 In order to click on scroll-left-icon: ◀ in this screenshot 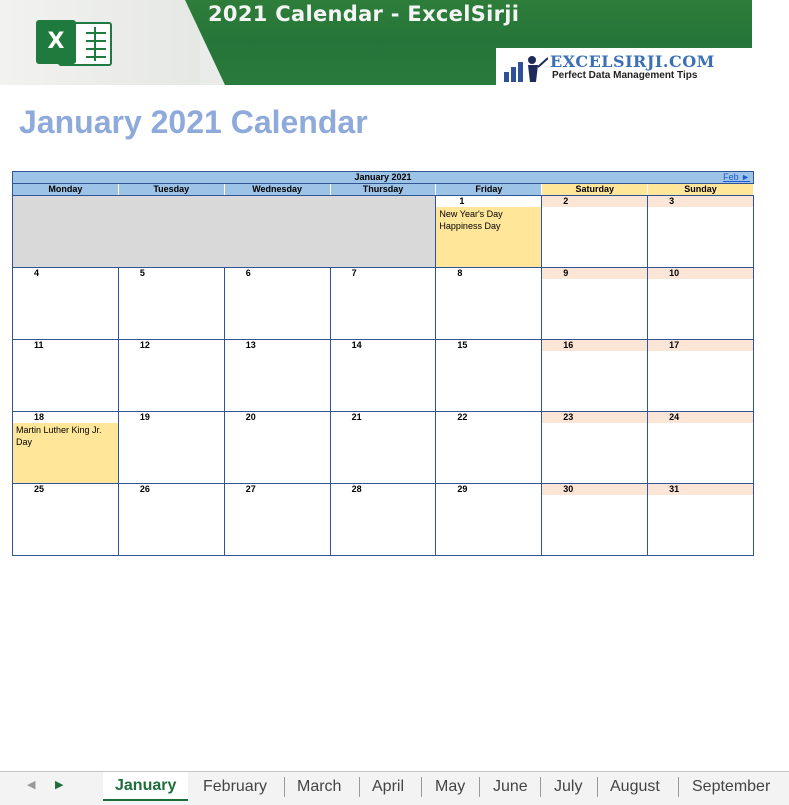, I will do `click(31, 784)`.